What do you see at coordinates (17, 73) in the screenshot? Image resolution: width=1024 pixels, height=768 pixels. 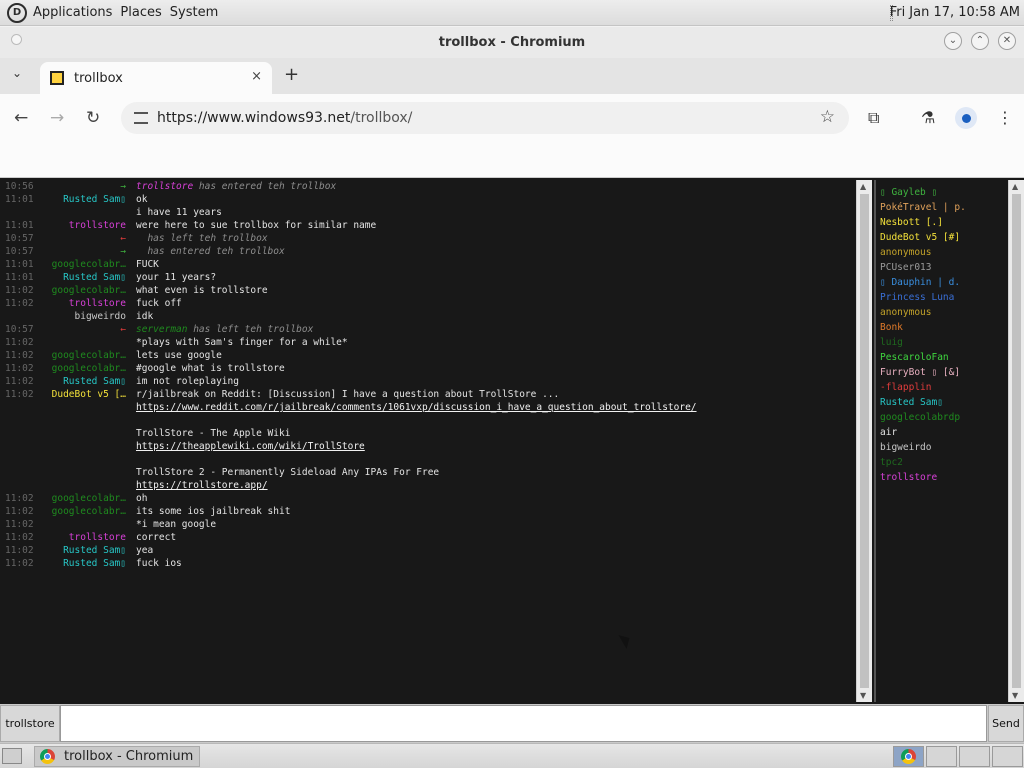 I see `tab-search-chevron-icon: ⌄` at bounding box center [17, 73].